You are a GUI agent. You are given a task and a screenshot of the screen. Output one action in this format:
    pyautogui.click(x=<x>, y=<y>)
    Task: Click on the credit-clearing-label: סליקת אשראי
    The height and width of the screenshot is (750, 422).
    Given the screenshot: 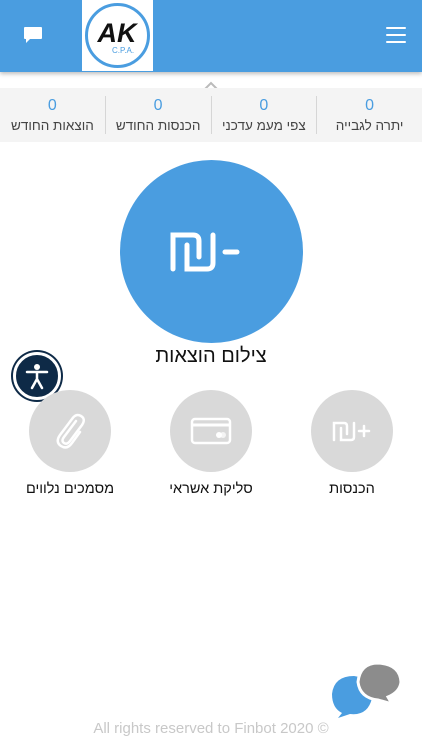 What is the action you would take?
    pyautogui.click(x=211, y=489)
    